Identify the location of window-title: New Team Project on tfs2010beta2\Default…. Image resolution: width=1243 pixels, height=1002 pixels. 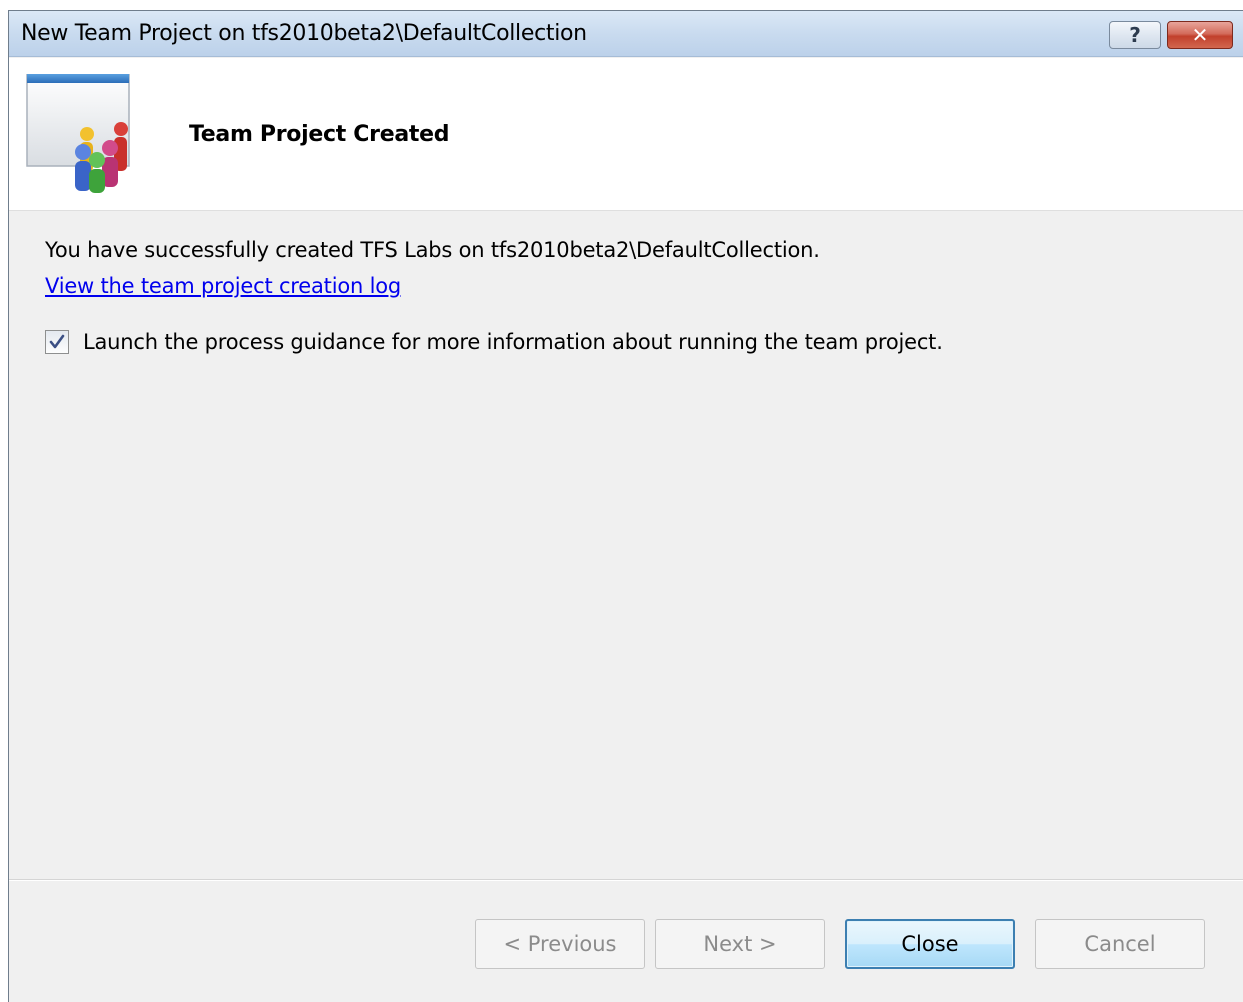
(304, 33).